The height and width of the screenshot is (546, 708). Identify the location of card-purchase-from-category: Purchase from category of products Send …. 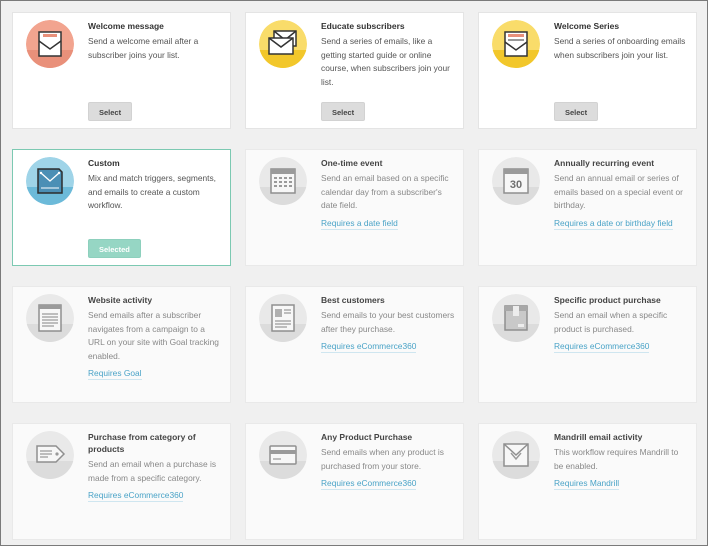
(121, 481).